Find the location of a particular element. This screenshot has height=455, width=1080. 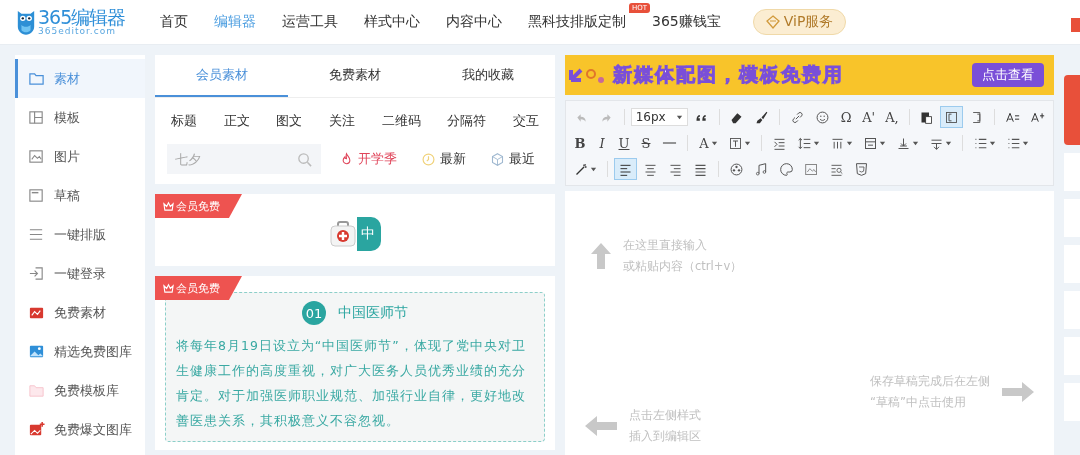

template-card: 会员免费 01 中国医师节 将每年8月19日设立为“中国医师节”，体现了党中央对卫生健康工作的高度重视，对广大医务人员优秀业绩的充分肯定。对于加强医师职业规范、加强行业自律，更好地改善医患关系，其积极意义不容忽视。 is located at coordinates (355, 363).